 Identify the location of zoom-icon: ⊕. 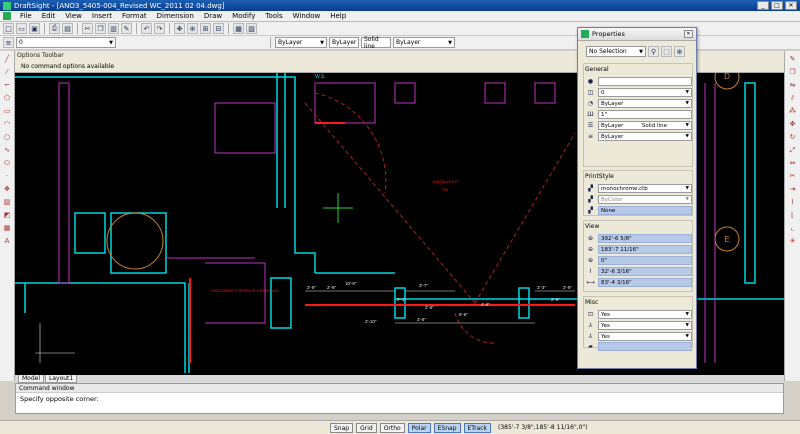
(192, 28).